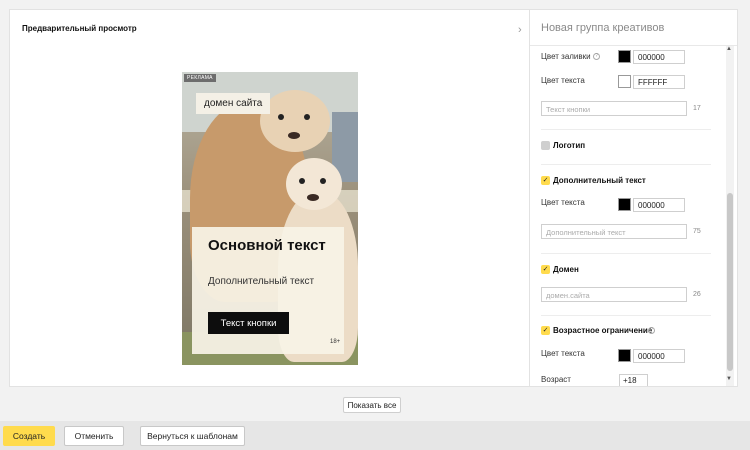 This screenshot has height=450, width=750. Describe the element at coordinates (192, 436) in the screenshot. I see `back-to-templates-button: Вернуться к шаблонам` at that location.